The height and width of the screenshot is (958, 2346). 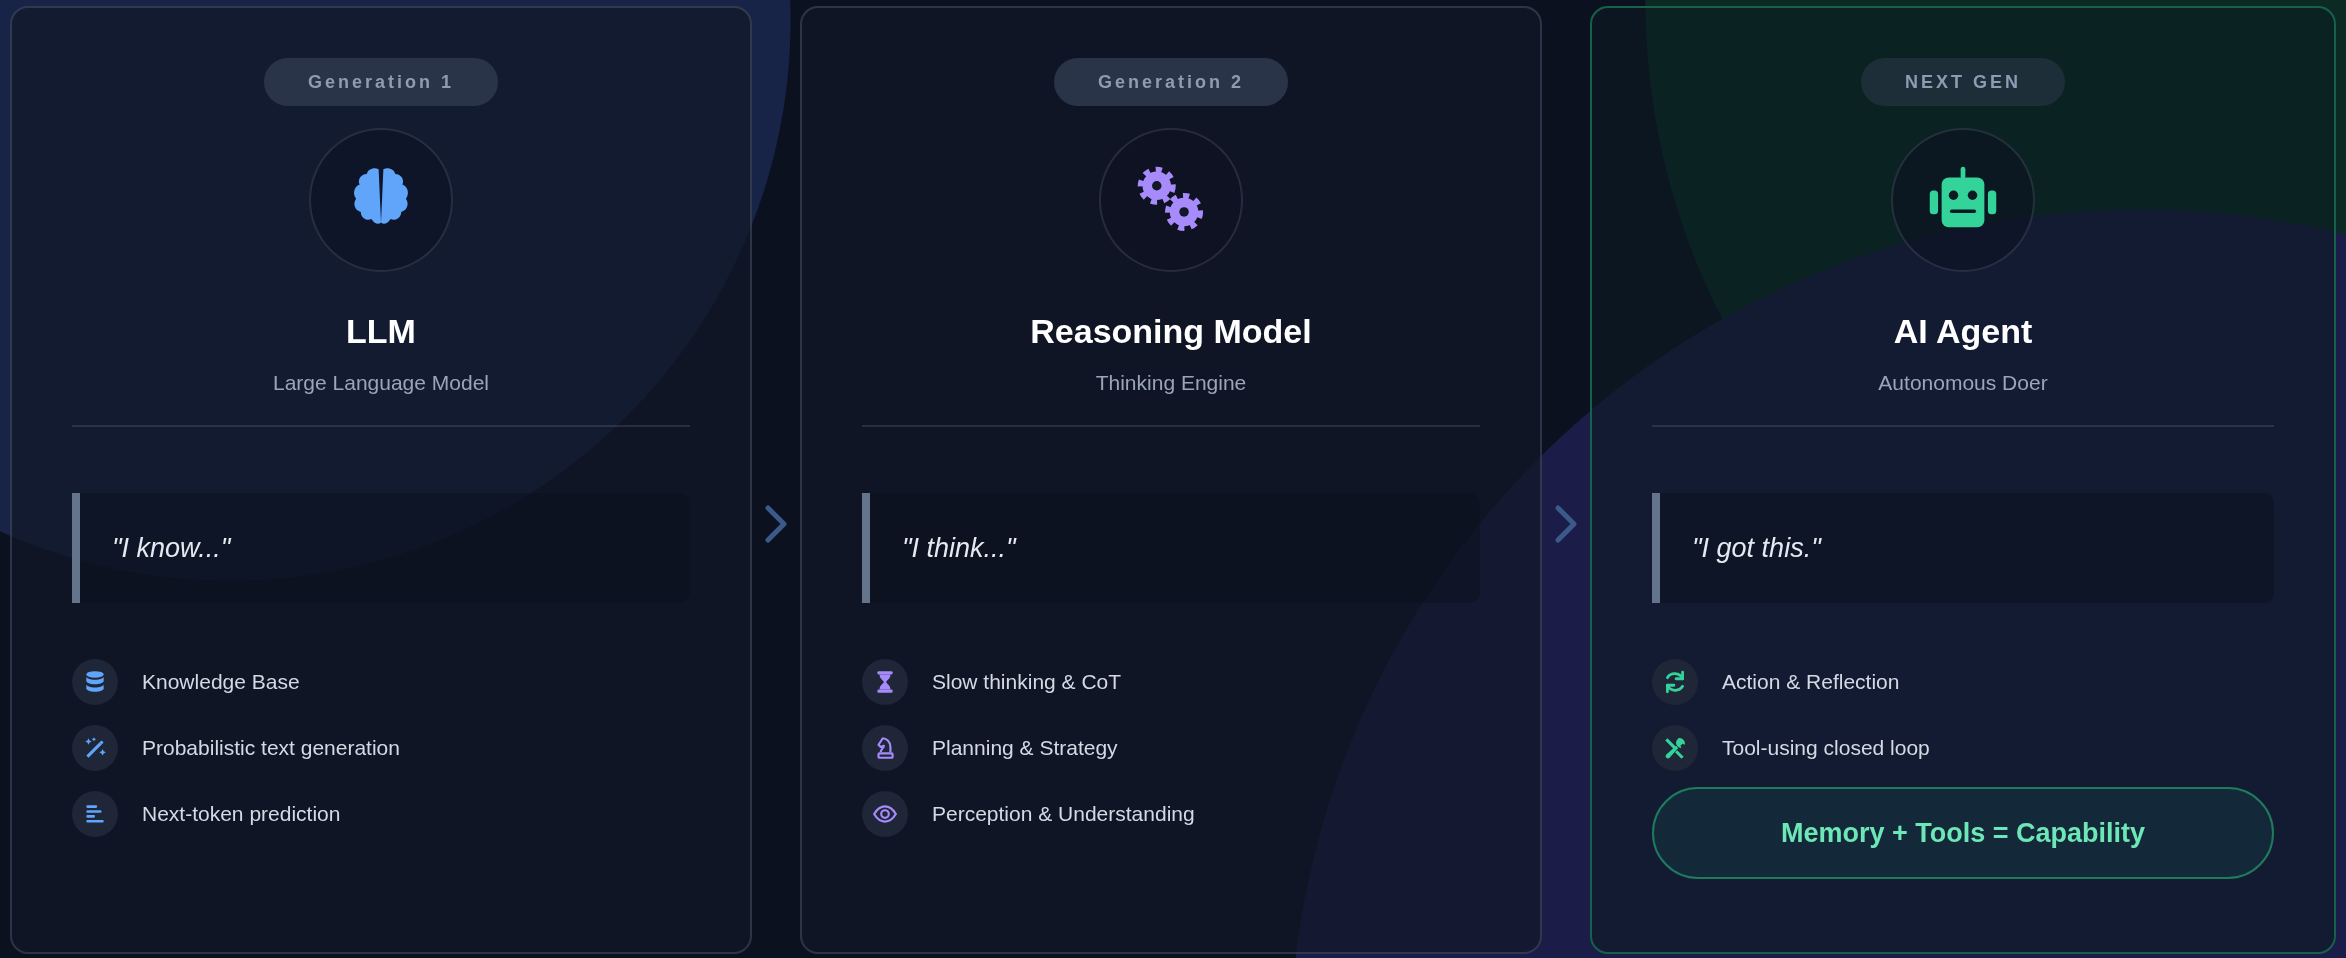 I want to click on card-title: Reasoning Model, so click(x=1171, y=331).